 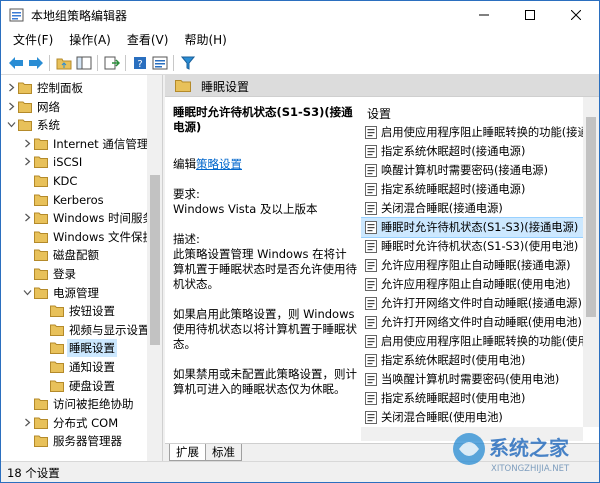 What do you see at coordinates (60, 88) in the screenshot?
I see `tree-node-label: 控制面板` at bounding box center [60, 88].